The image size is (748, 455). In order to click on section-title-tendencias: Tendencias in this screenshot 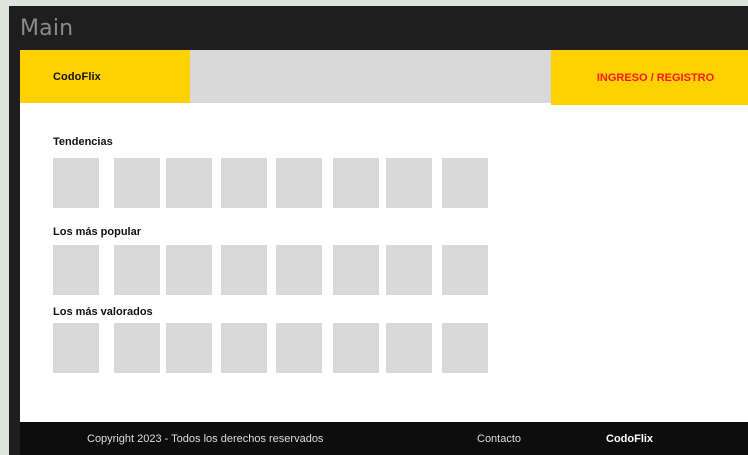, I will do `click(83, 142)`.